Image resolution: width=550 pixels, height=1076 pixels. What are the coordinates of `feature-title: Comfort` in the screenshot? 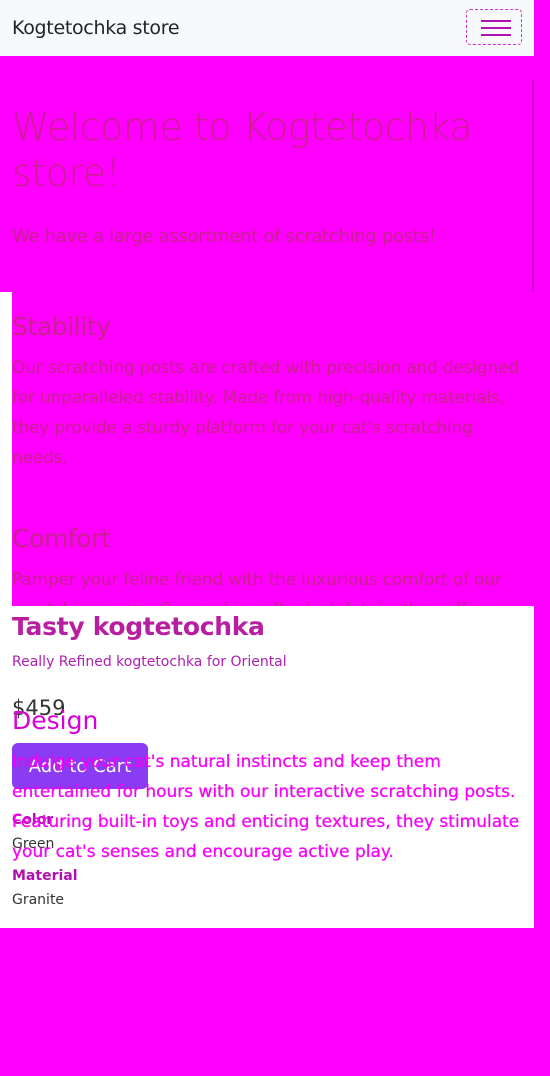 It's located at (61, 538).